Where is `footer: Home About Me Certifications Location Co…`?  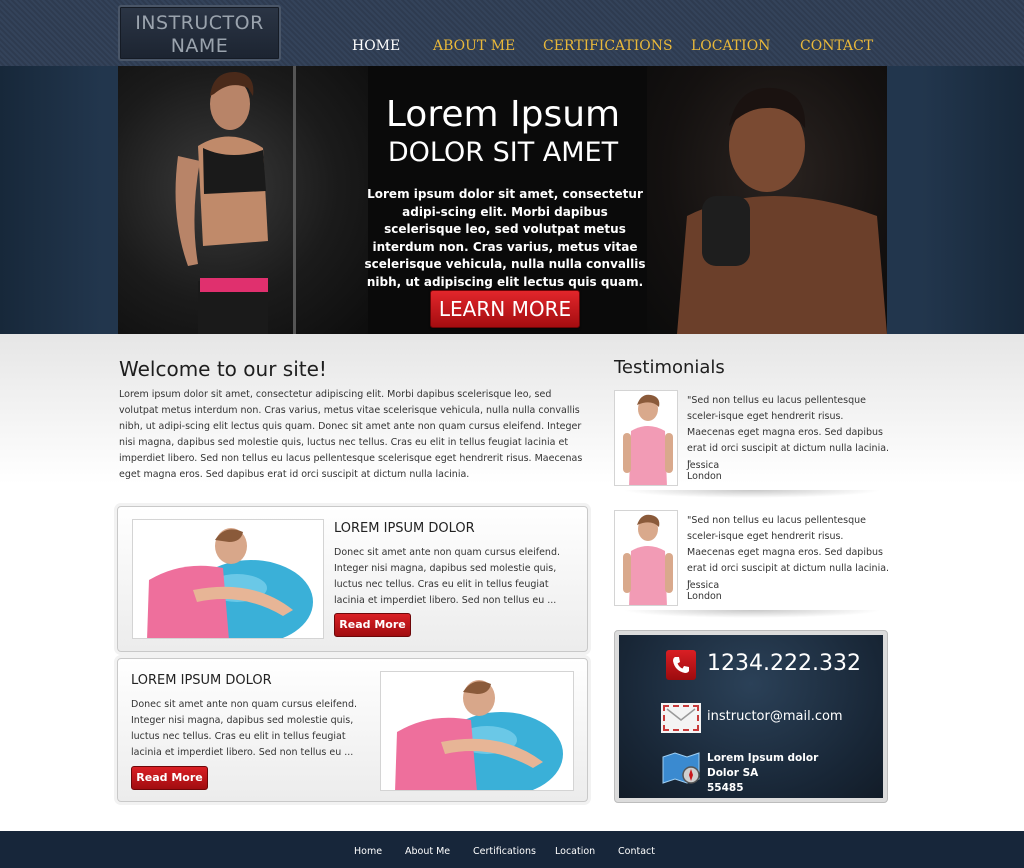
footer: Home About Me Certifications Location Co… is located at coordinates (512, 849).